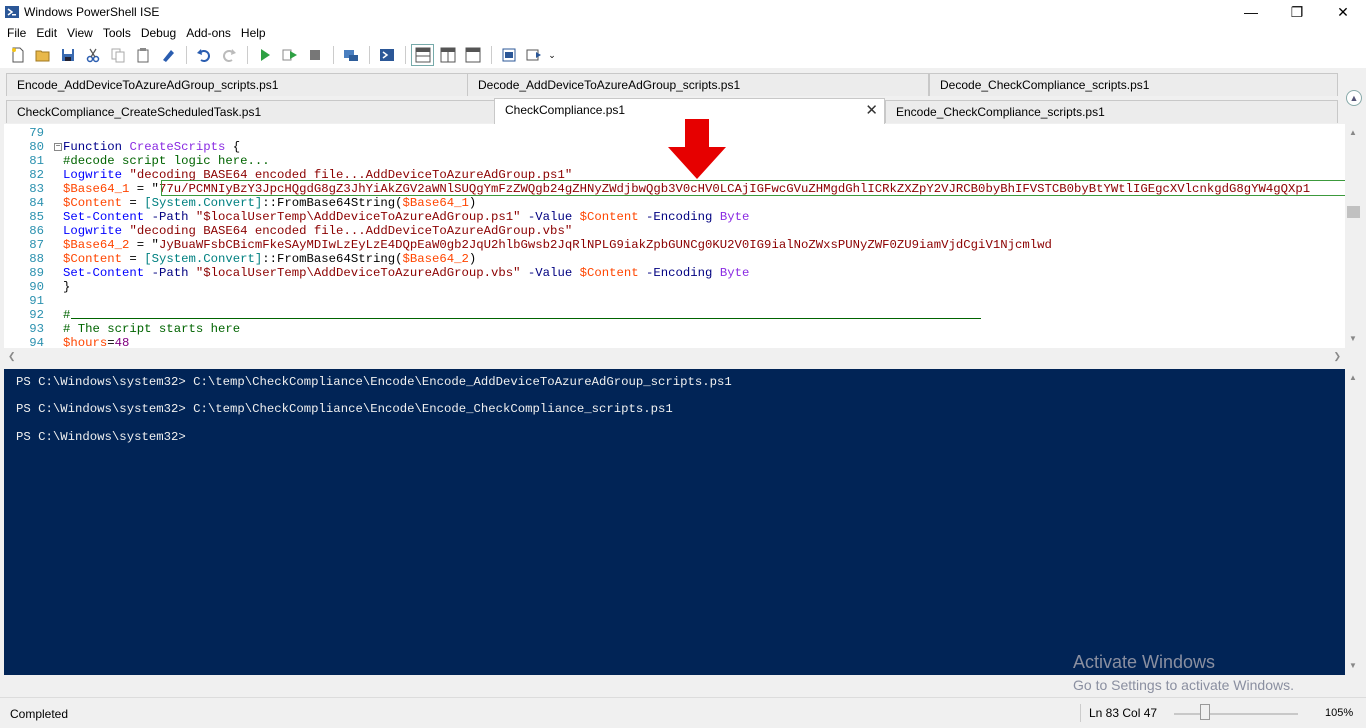 This screenshot has height=728, width=1366. What do you see at coordinates (67, 55) in the screenshot?
I see `save-button` at bounding box center [67, 55].